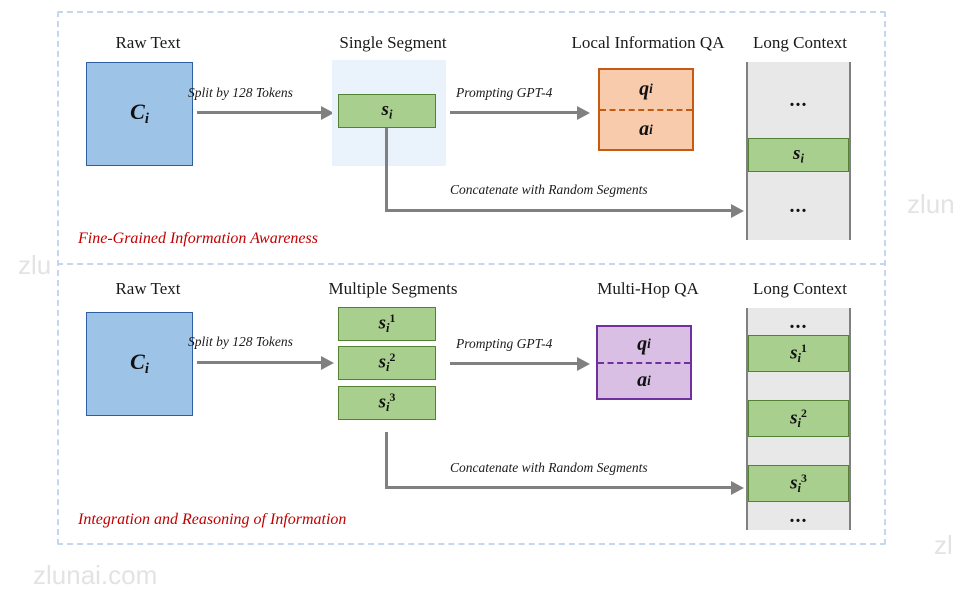 The height and width of the screenshot is (605, 955). I want to click on top-long-context-title: Long Context, so click(800, 42).